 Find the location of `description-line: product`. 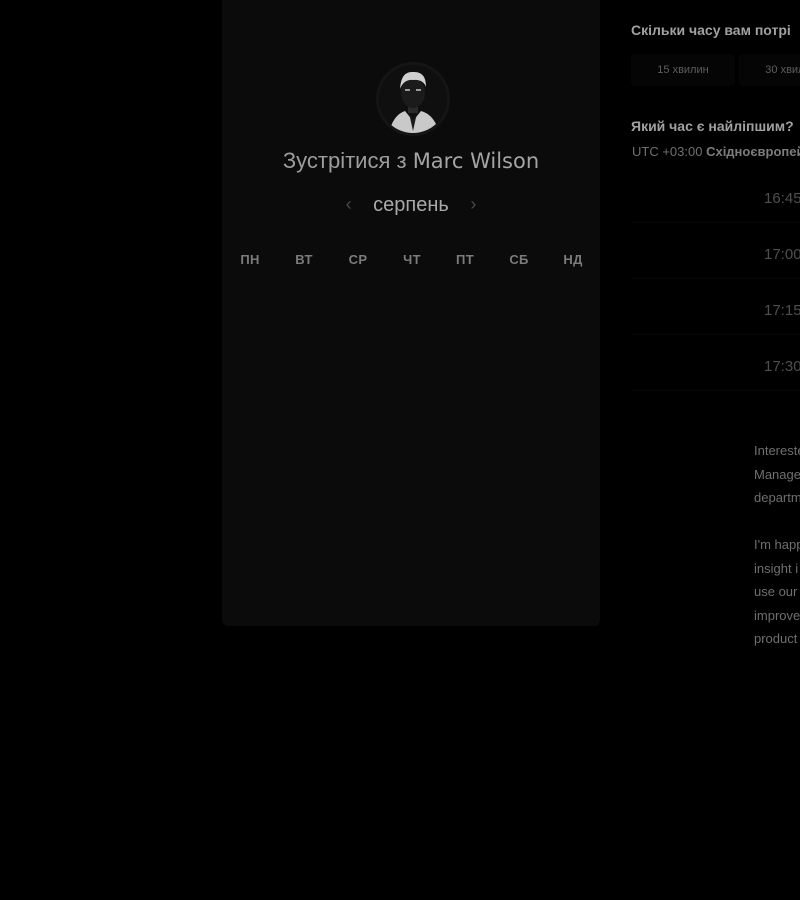

description-line: product is located at coordinates (776, 638).